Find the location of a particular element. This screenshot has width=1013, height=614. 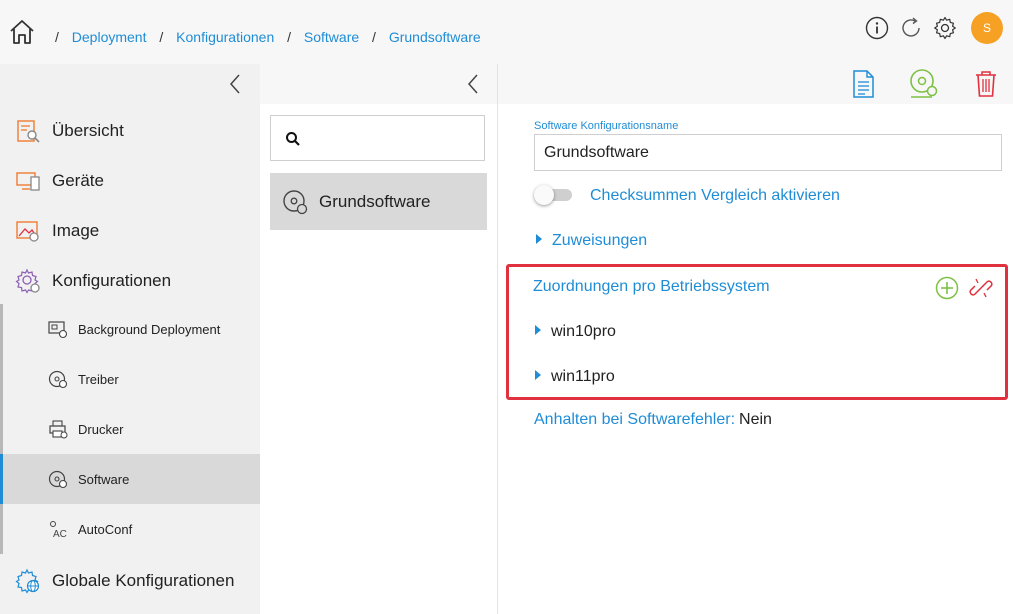

assignments-expander: Zuweisungen is located at coordinates (591, 241).